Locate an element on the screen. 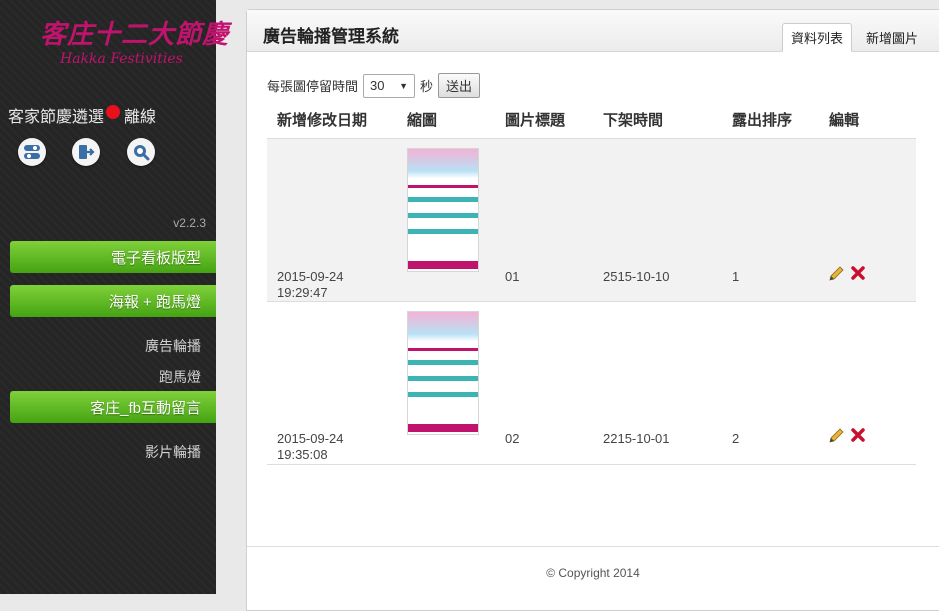 This screenshot has height=611, width=939. page-title: 廣告輪播管理系統 is located at coordinates (331, 36).